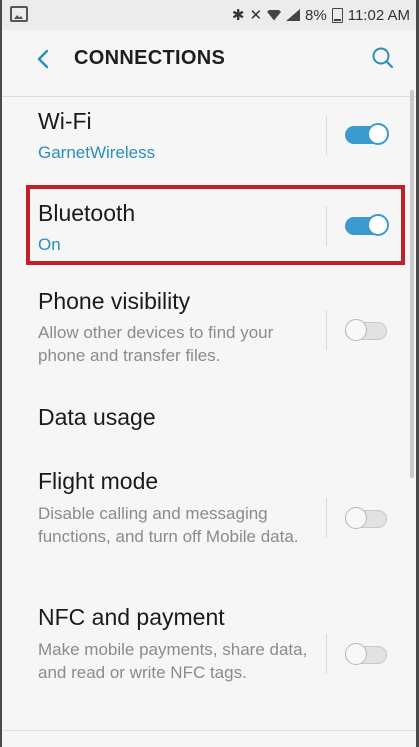 The height and width of the screenshot is (747, 419). Describe the element at coordinates (98, 481) in the screenshot. I see `setting-title: Flight mode` at that location.